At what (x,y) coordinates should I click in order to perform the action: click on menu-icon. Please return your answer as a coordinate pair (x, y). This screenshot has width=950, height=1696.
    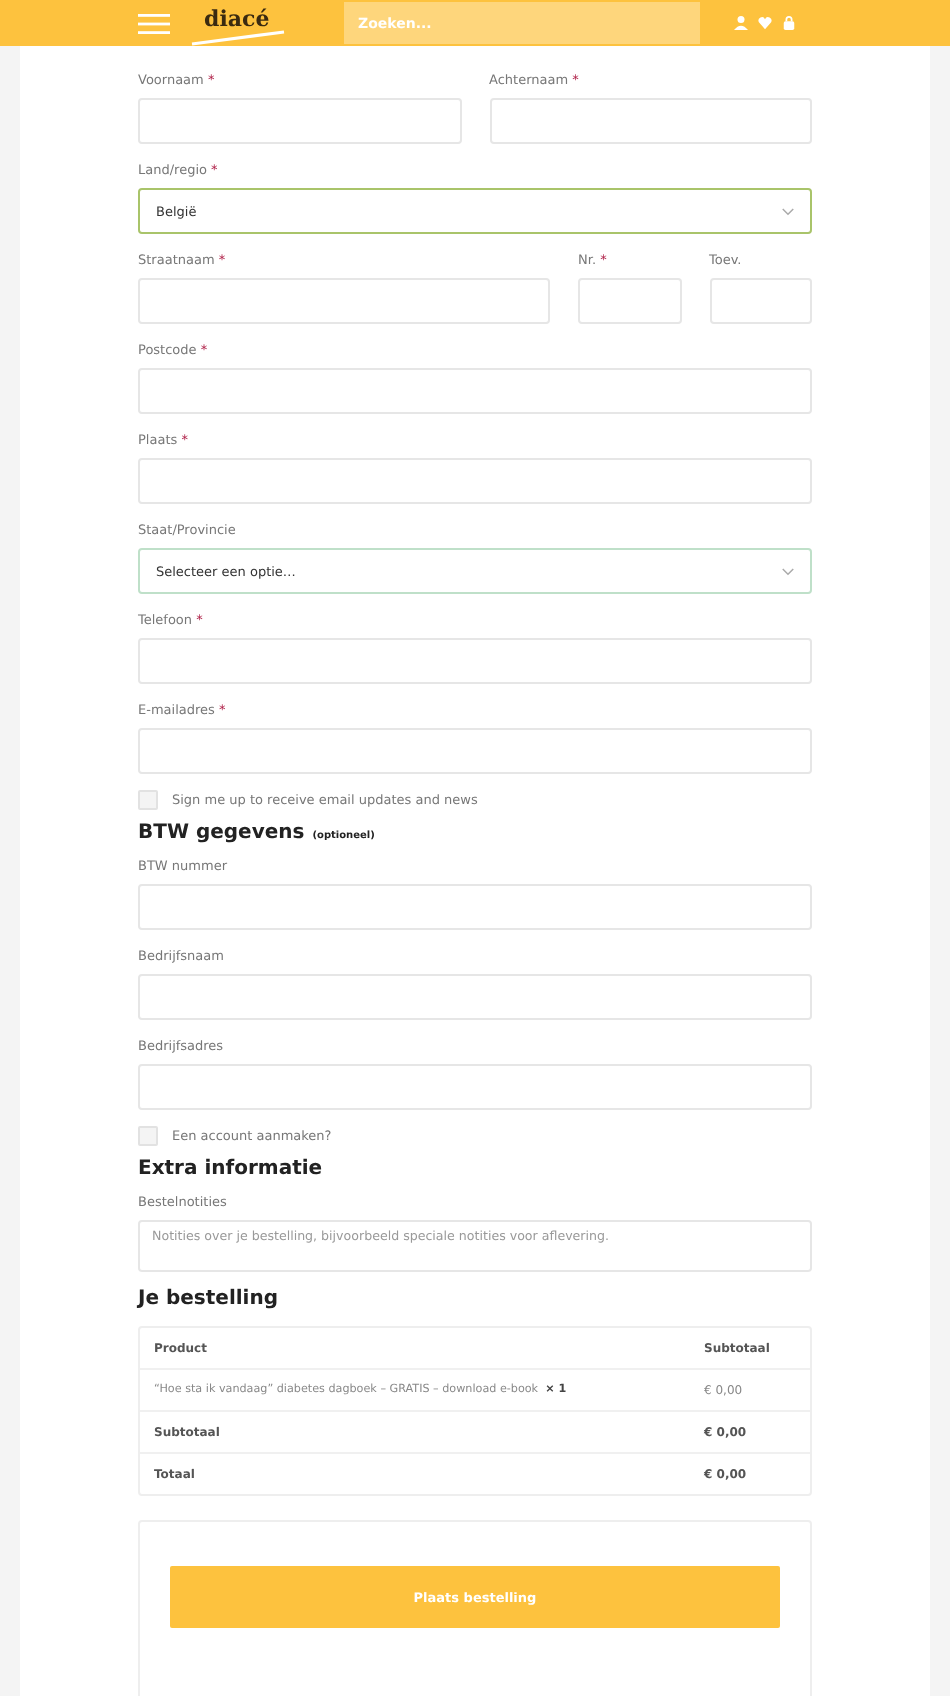
    Looking at the image, I should click on (154, 23).